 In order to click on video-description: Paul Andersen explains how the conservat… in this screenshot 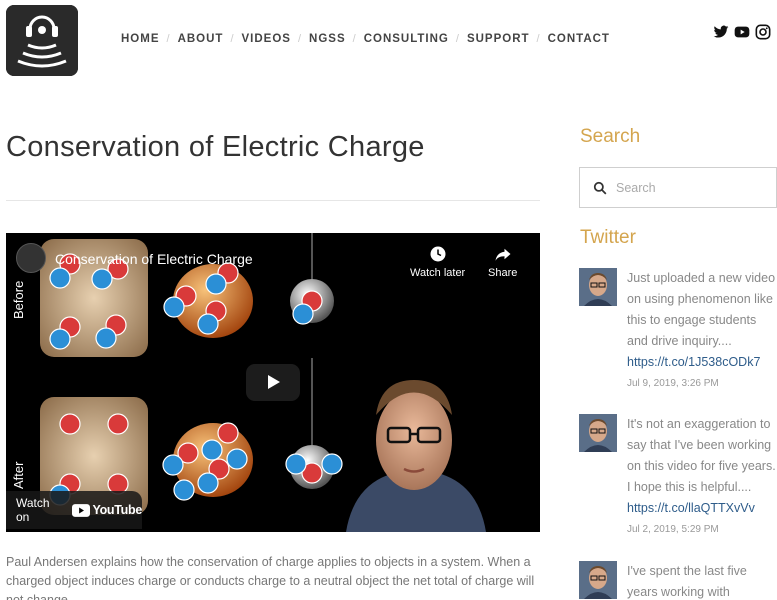, I will do `click(270, 577)`.